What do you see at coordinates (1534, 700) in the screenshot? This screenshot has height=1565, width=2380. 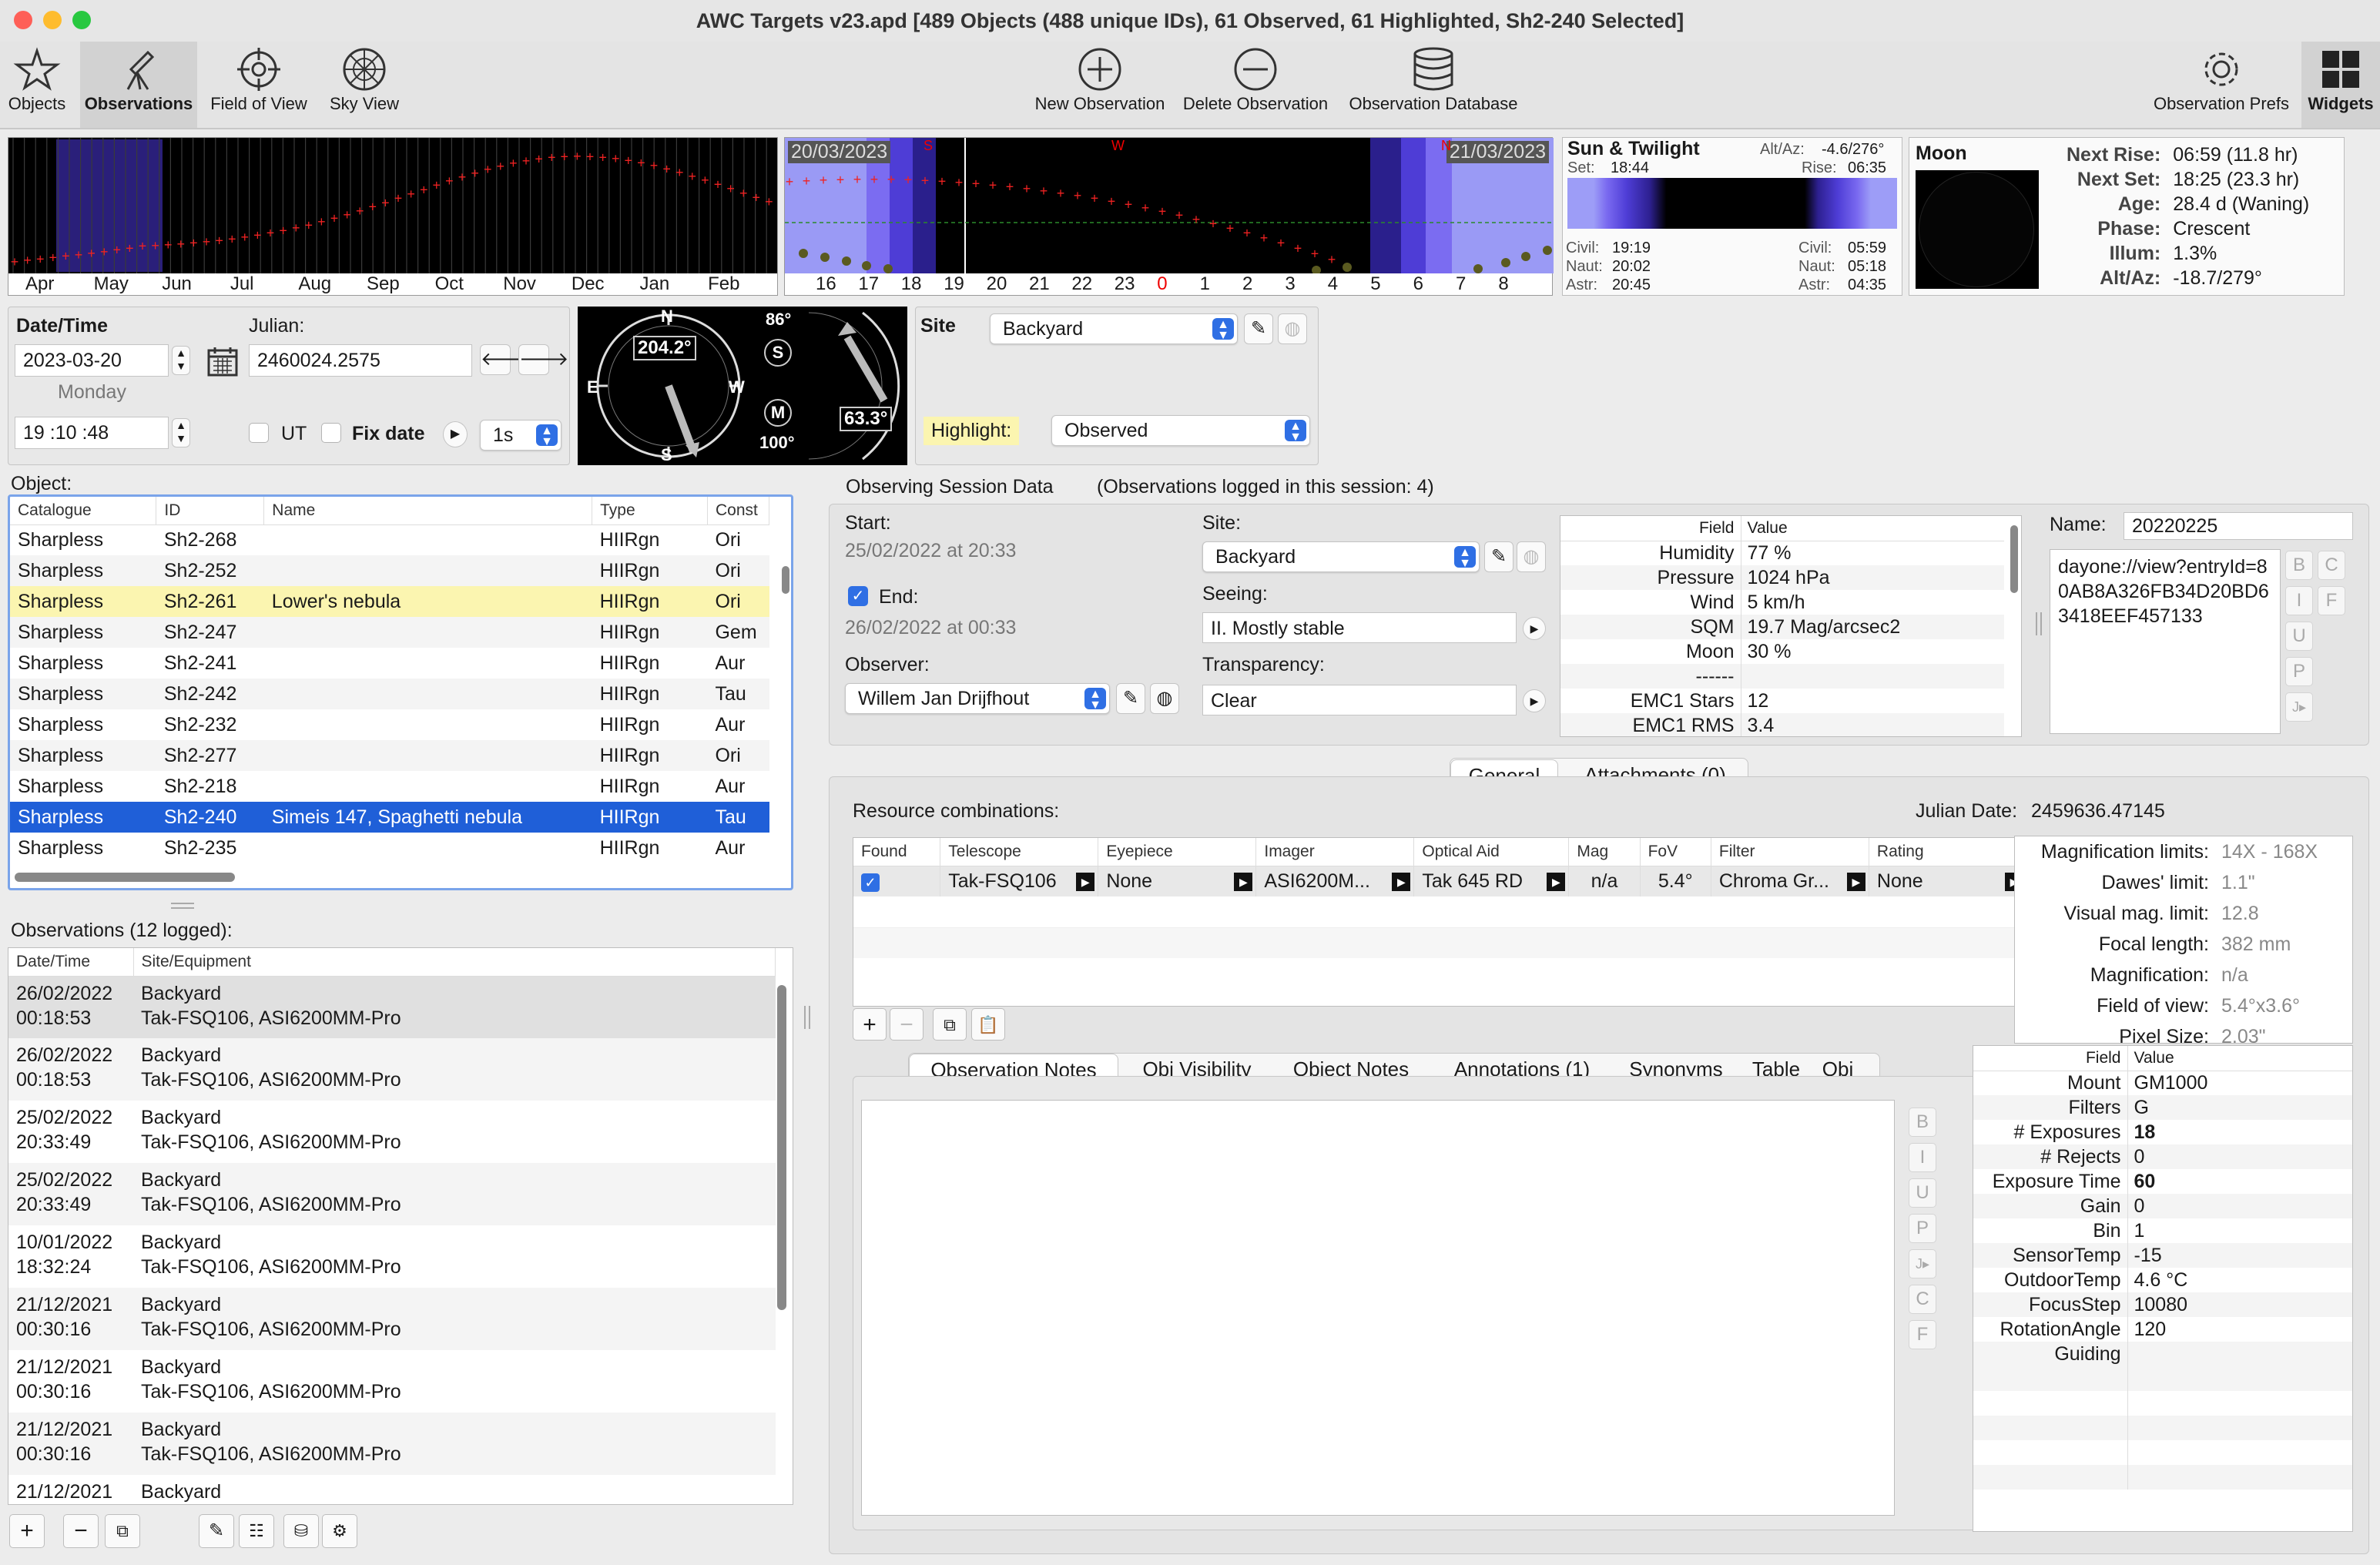 I see `transparency-menu-button: ▶` at bounding box center [1534, 700].